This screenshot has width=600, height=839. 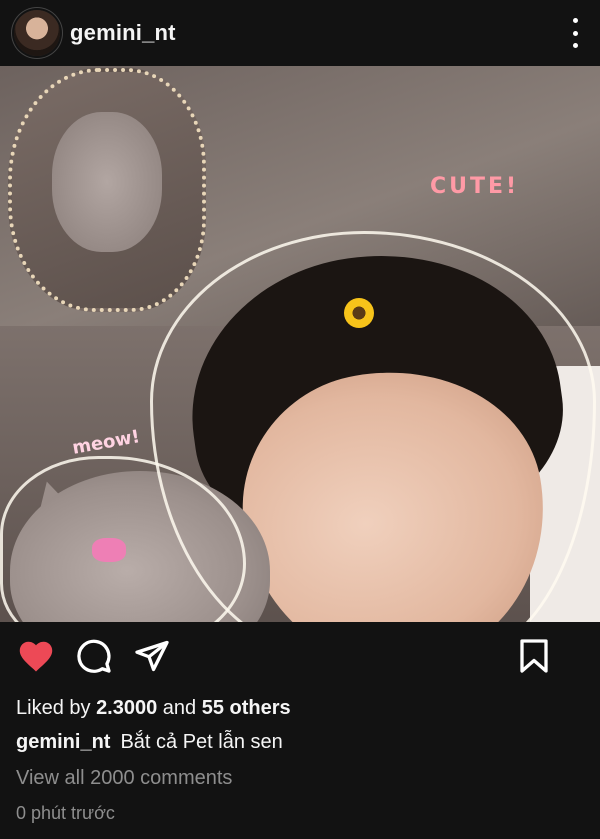 I want to click on post-header: gemini_nt, so click(x=300, y=33).